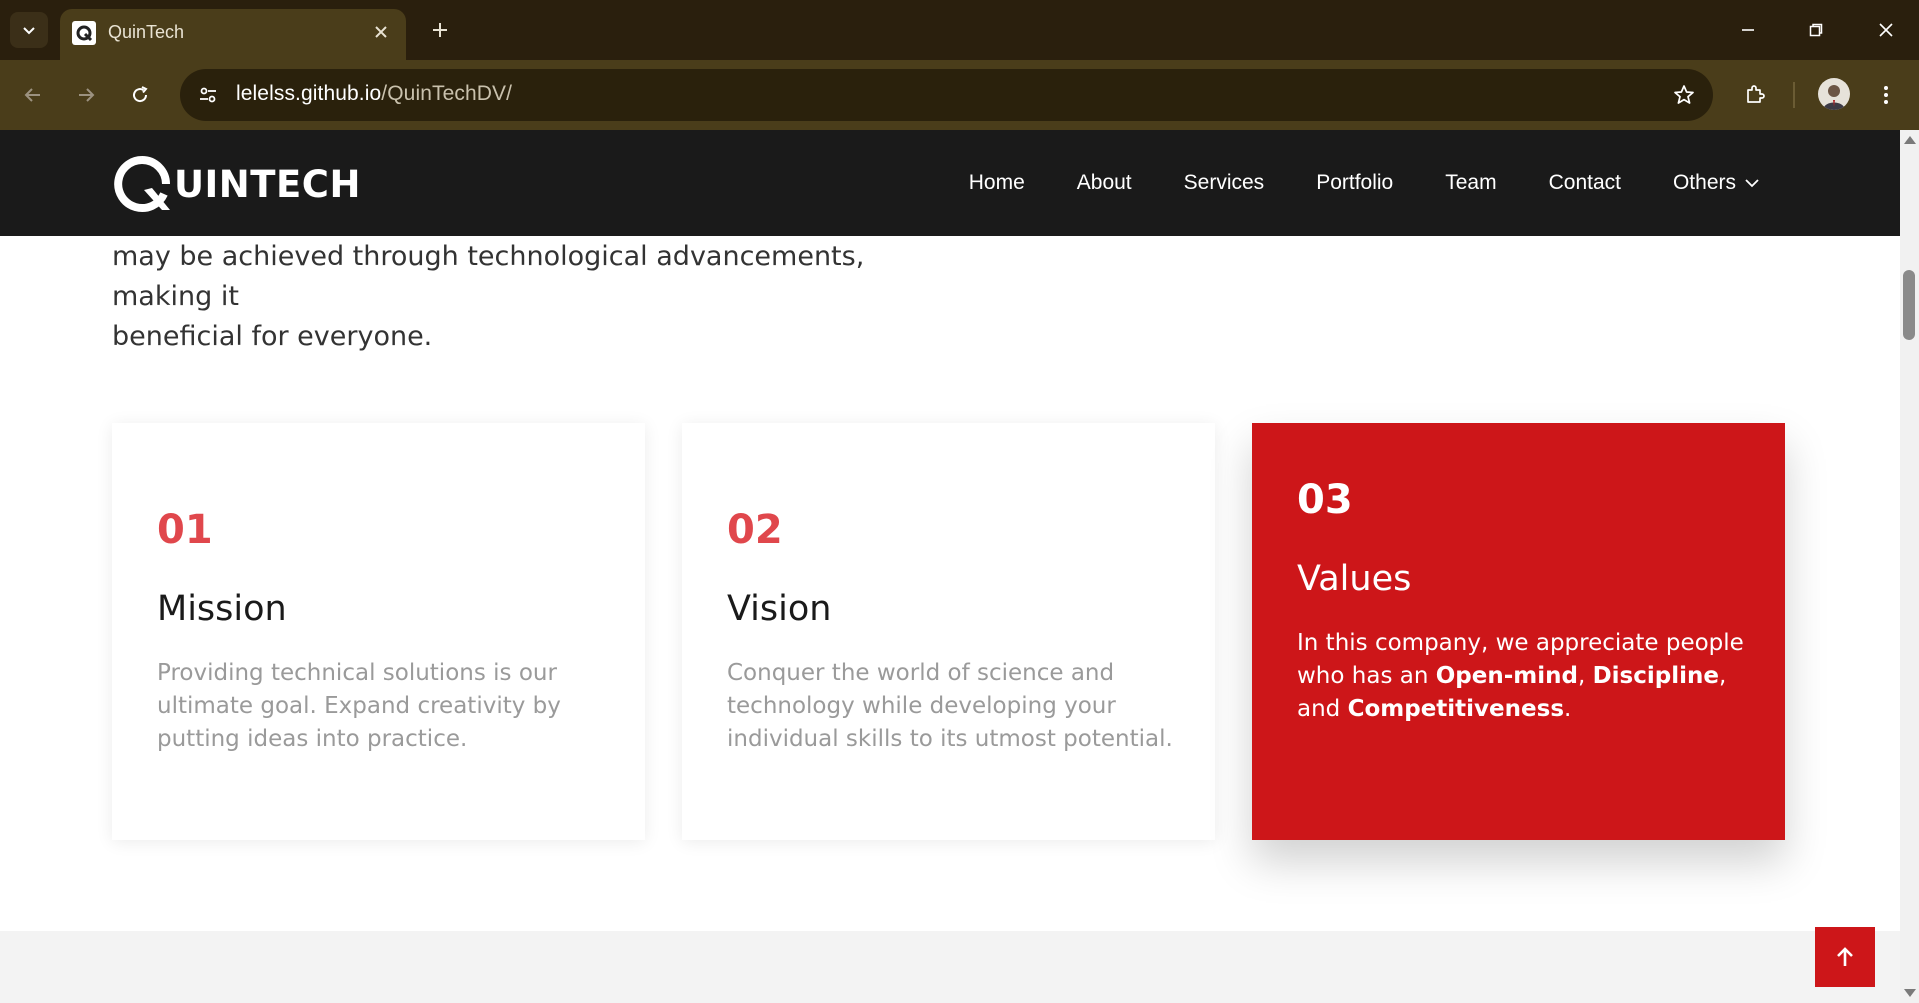 This screenshot has width=1919, height=1003. I want to click on tab-list-button, so click(29, 30).